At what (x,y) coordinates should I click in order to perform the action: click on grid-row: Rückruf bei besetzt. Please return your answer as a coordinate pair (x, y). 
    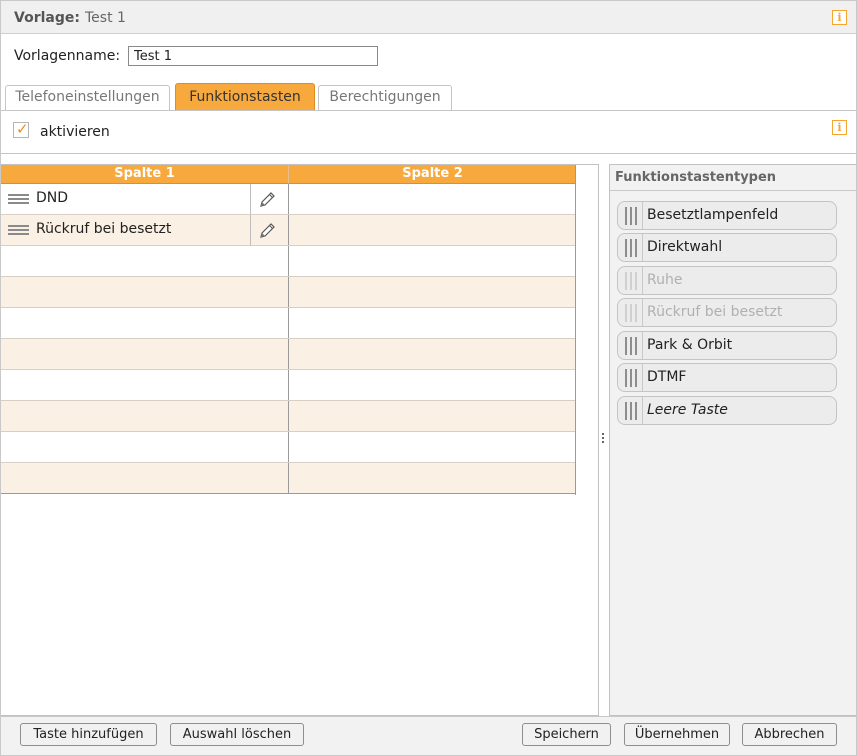
    Looking at the image, I should click on (288, 230).